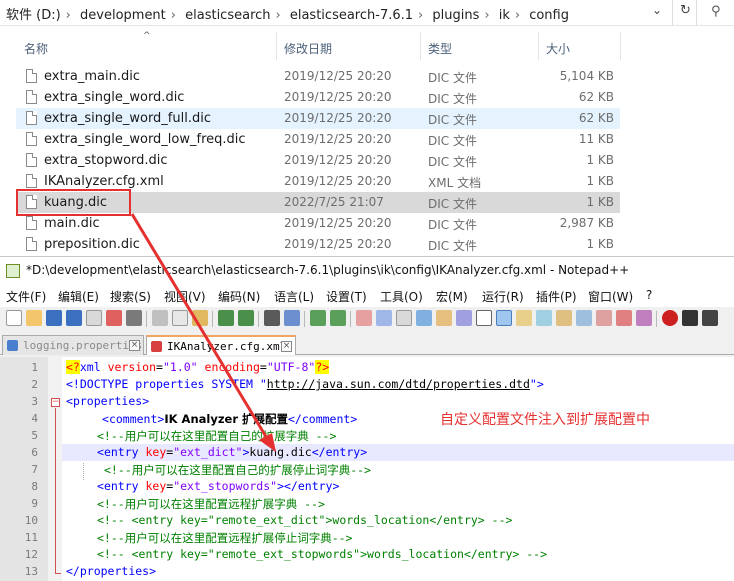 This screenshot has width=734, height=581. I want to click on sync-horizontal-icon, so click(384, 318).